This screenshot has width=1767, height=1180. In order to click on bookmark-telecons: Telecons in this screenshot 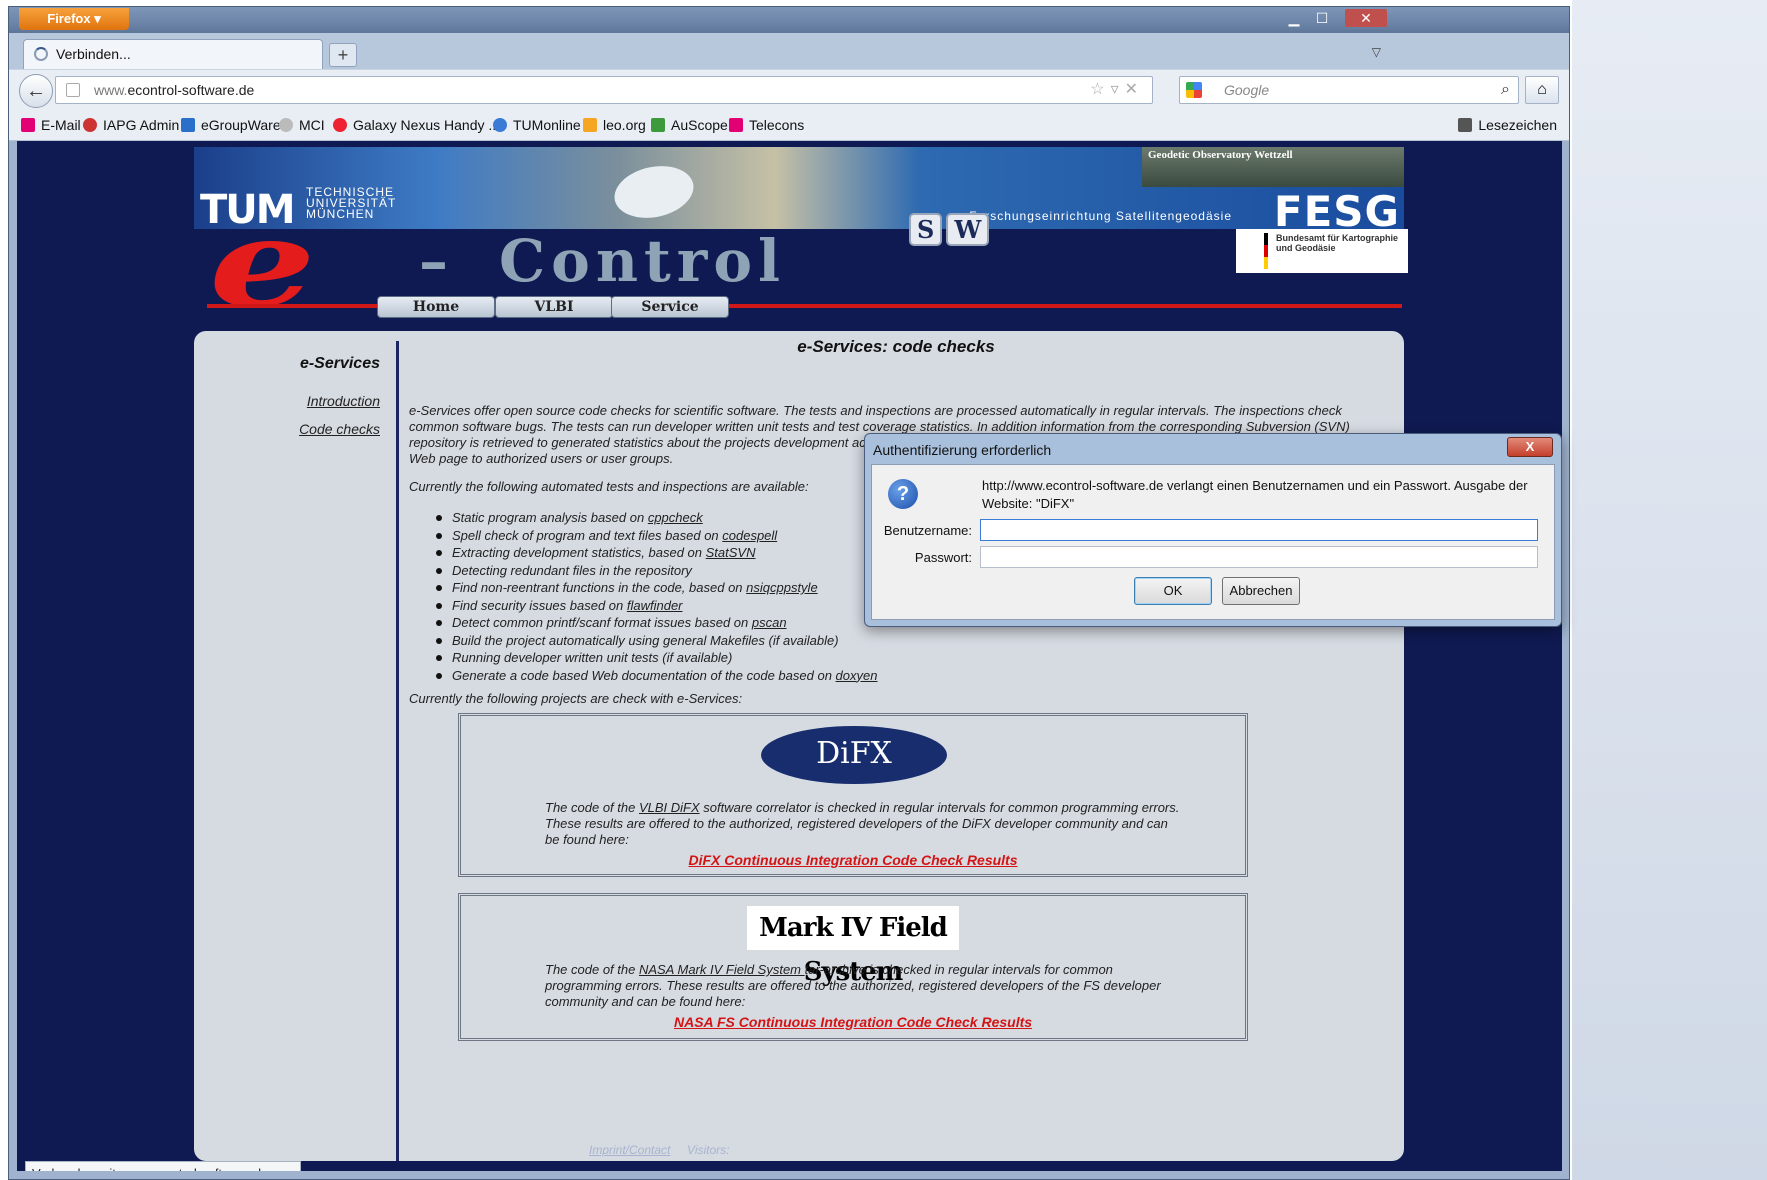, I will do `click(766, 125)`.